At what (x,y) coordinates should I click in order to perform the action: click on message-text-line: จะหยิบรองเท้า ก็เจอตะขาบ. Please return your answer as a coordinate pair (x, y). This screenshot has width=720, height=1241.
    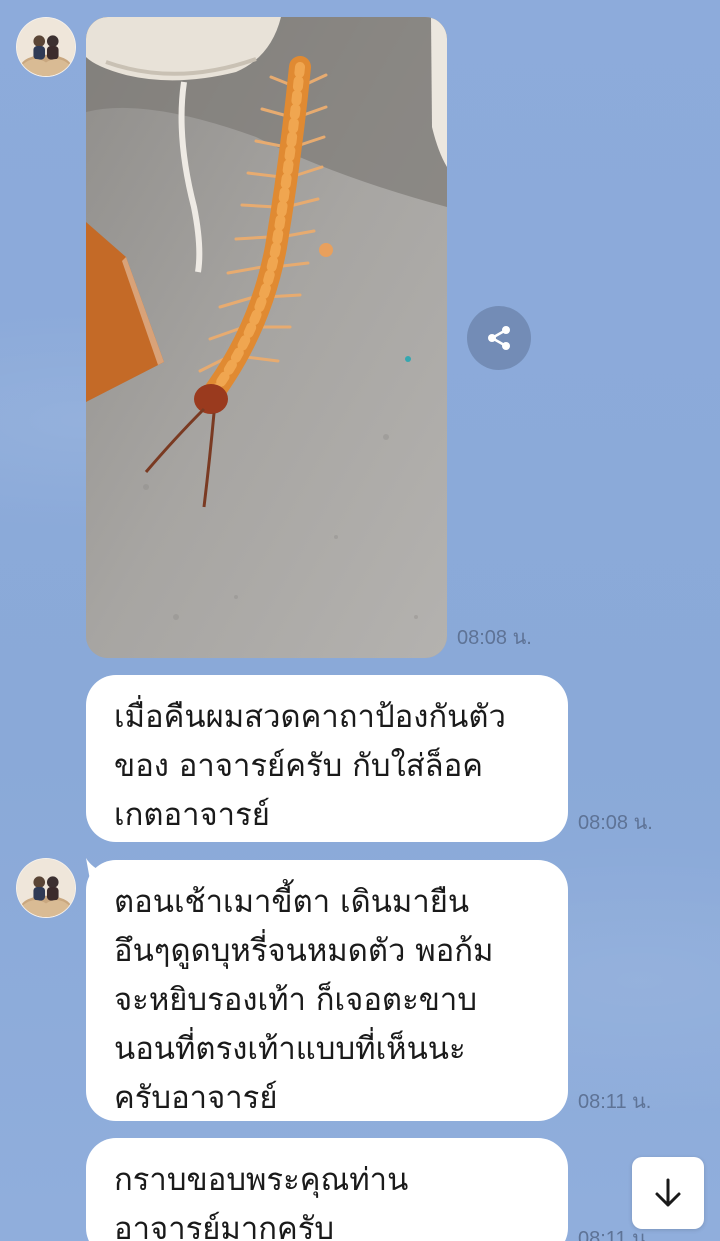
    Looking at the image, I should click on (295, 1000).